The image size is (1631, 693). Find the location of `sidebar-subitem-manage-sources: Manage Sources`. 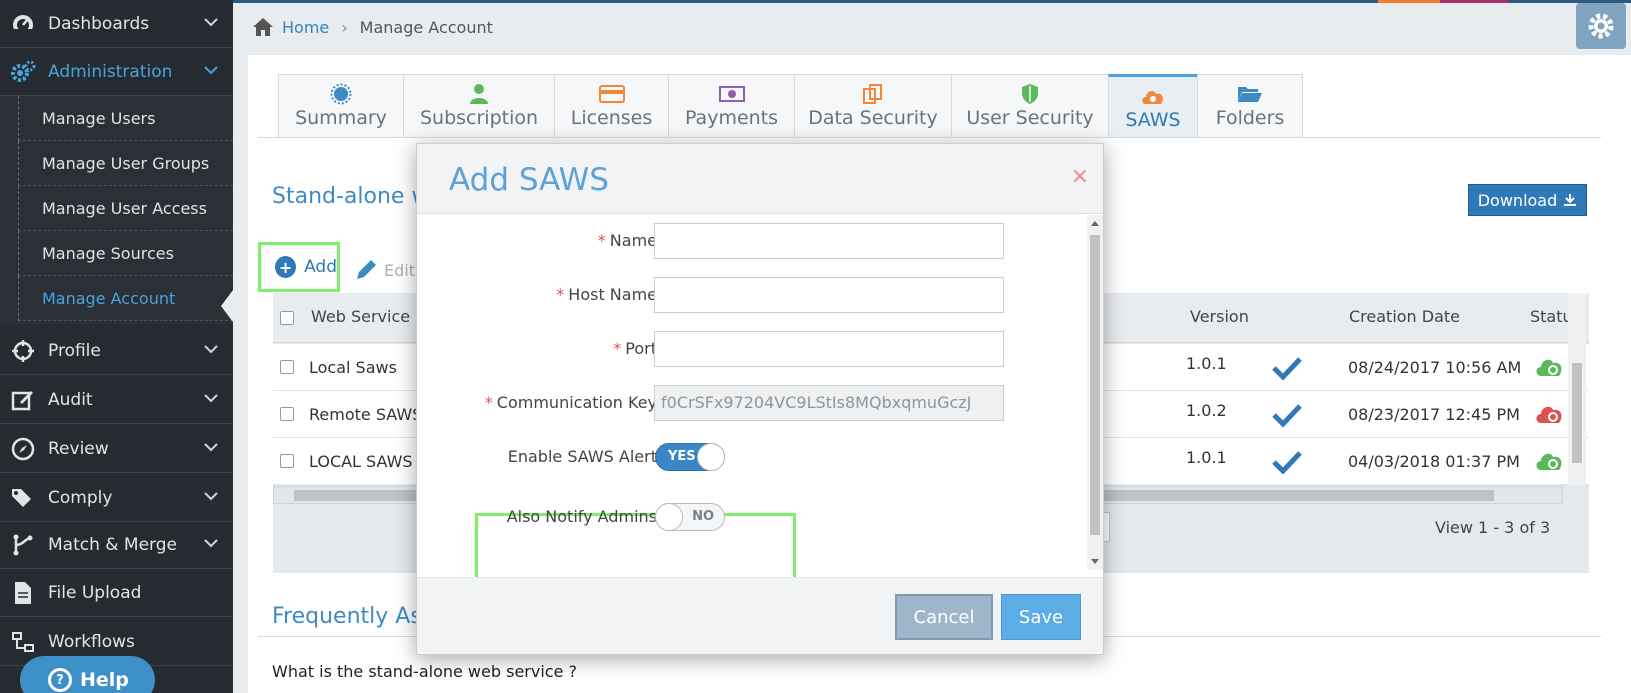

sidebar-subitem-manage-sources: Manage Sources is located at coordinates (125, 253).